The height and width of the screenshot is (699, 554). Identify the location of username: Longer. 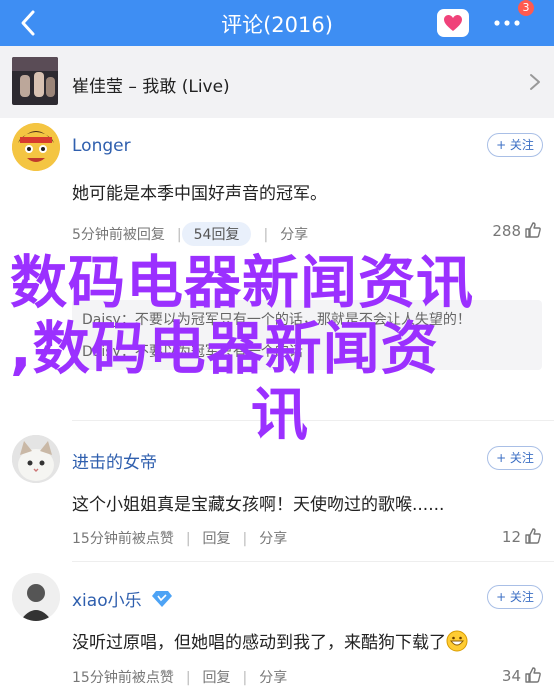
(101, 146).